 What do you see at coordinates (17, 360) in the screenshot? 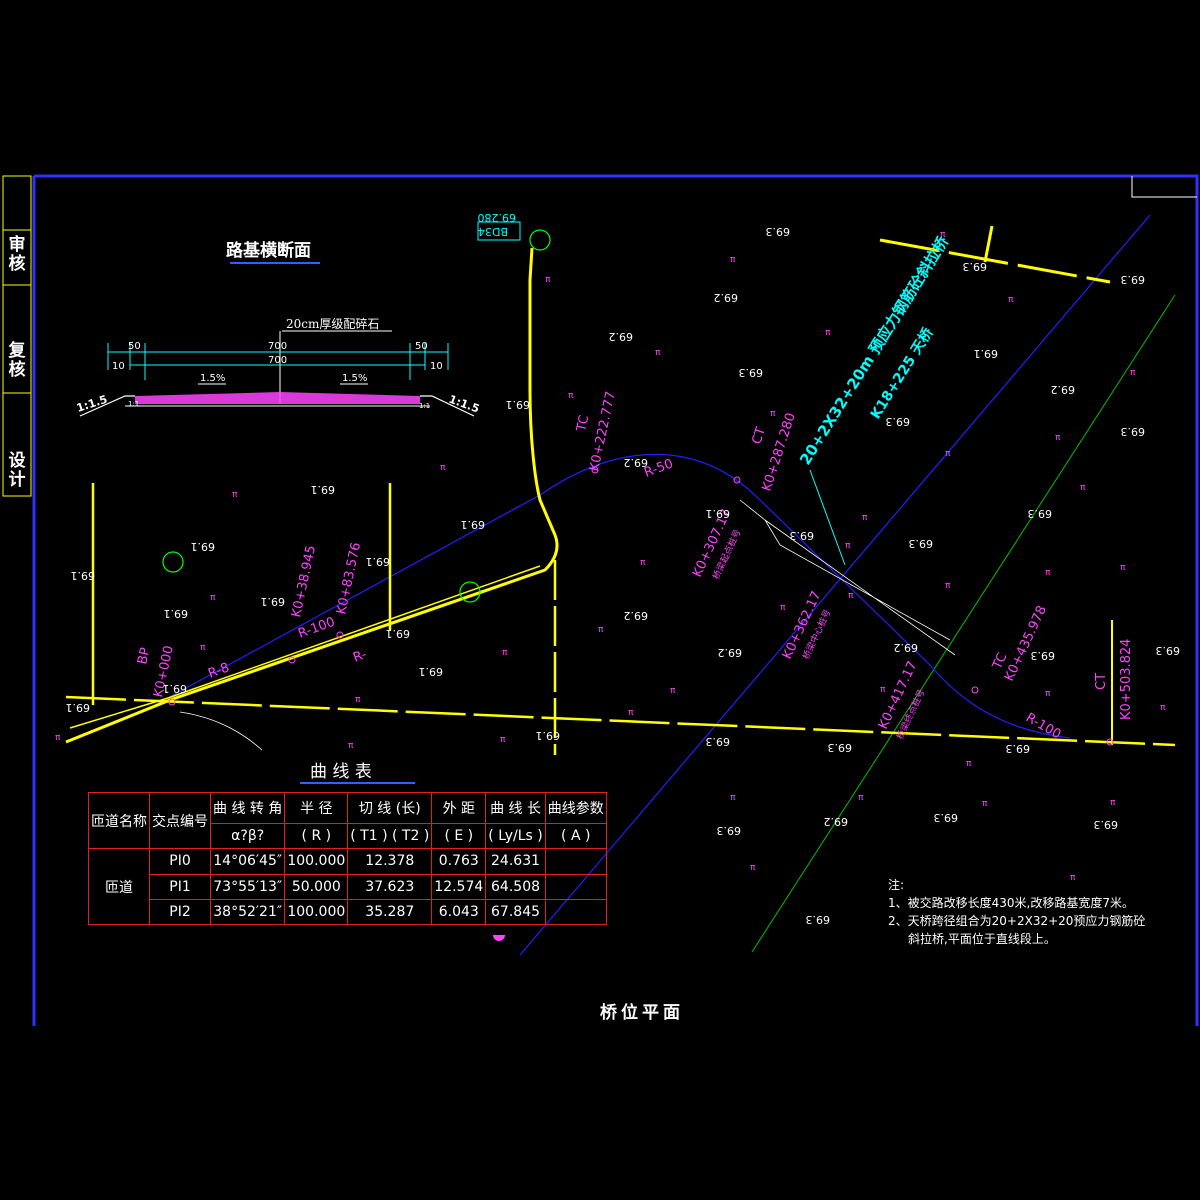
I see `label-recheck: 复核` at bounding box center [17, 360].